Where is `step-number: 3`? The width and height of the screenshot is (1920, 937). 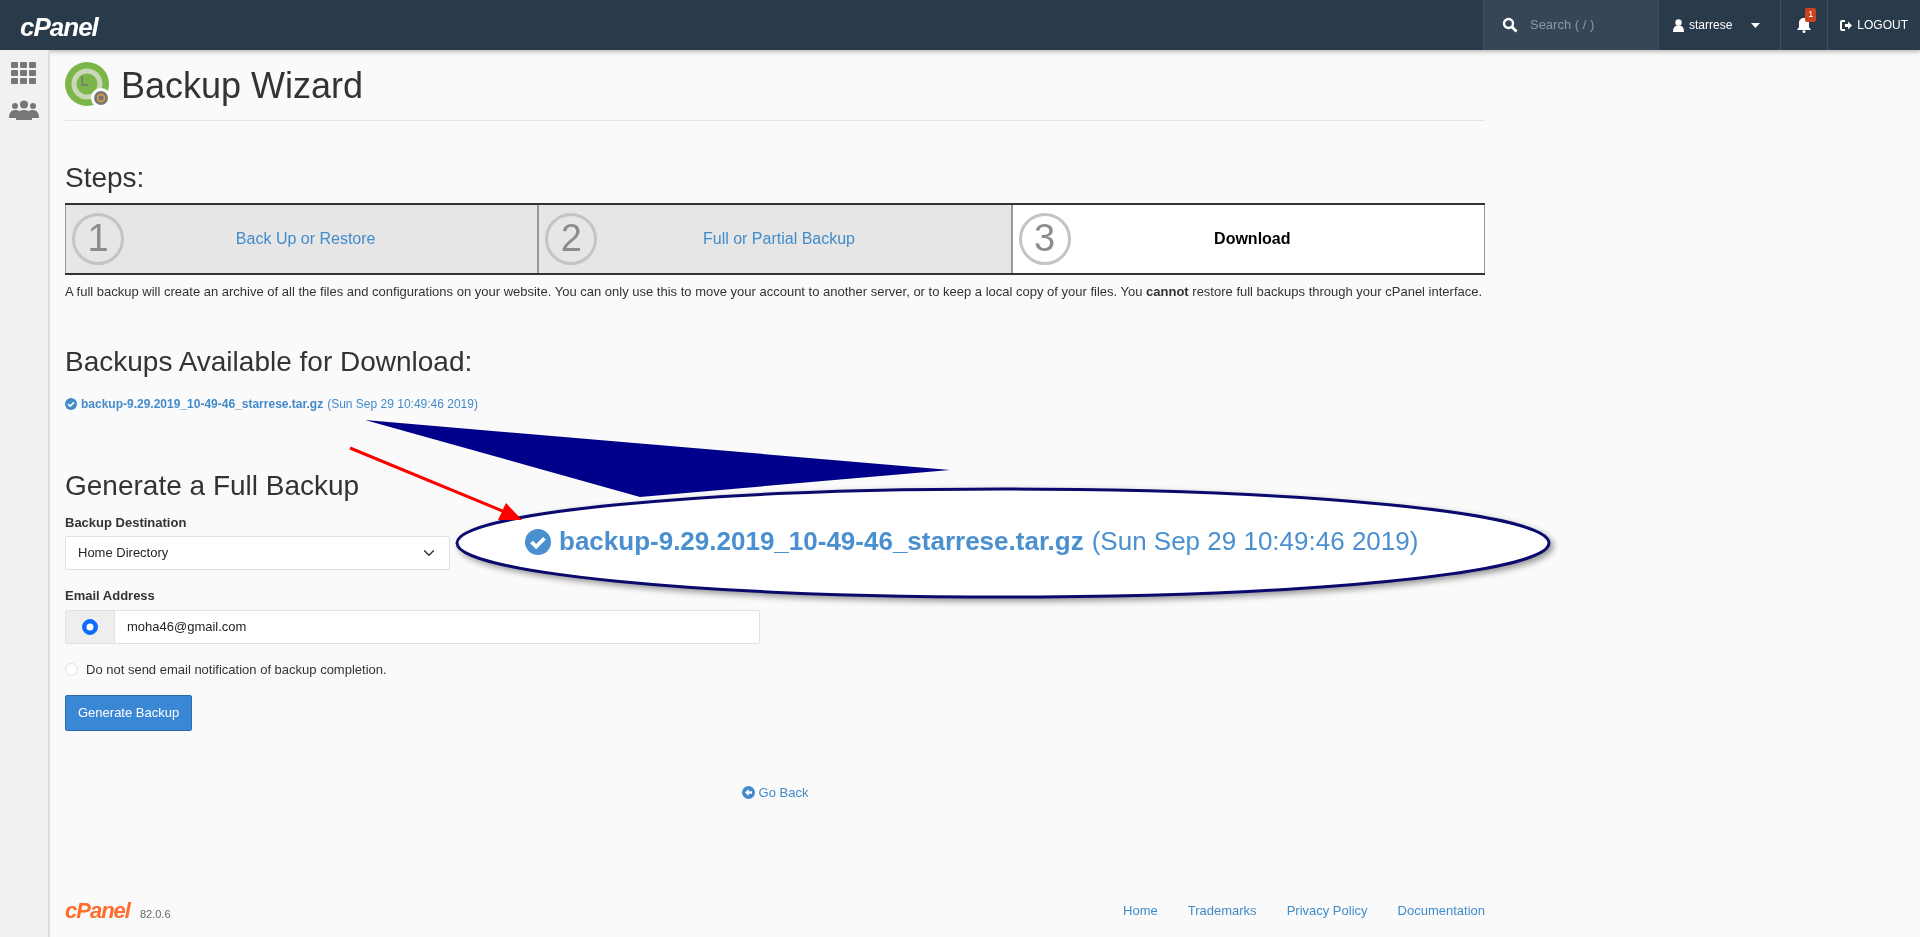 step-number: 3 is located at coordinates (1044, 238).